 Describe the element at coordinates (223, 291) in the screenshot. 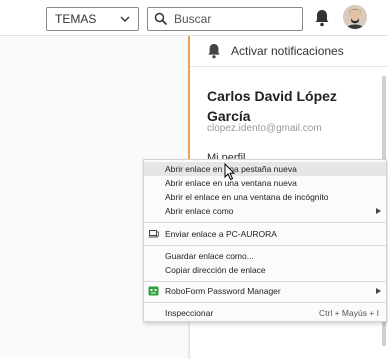

I see `menu-item-label: RoboForm Password Manager` at that location.